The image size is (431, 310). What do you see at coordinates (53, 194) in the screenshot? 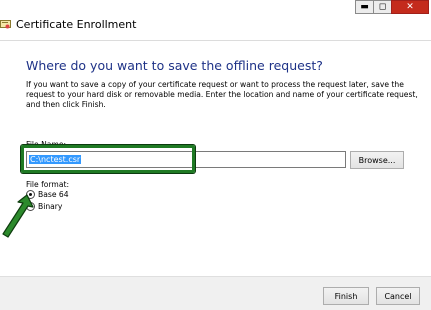
I see `radio-base64-label: Base 64` at bounding box center [53, 194].